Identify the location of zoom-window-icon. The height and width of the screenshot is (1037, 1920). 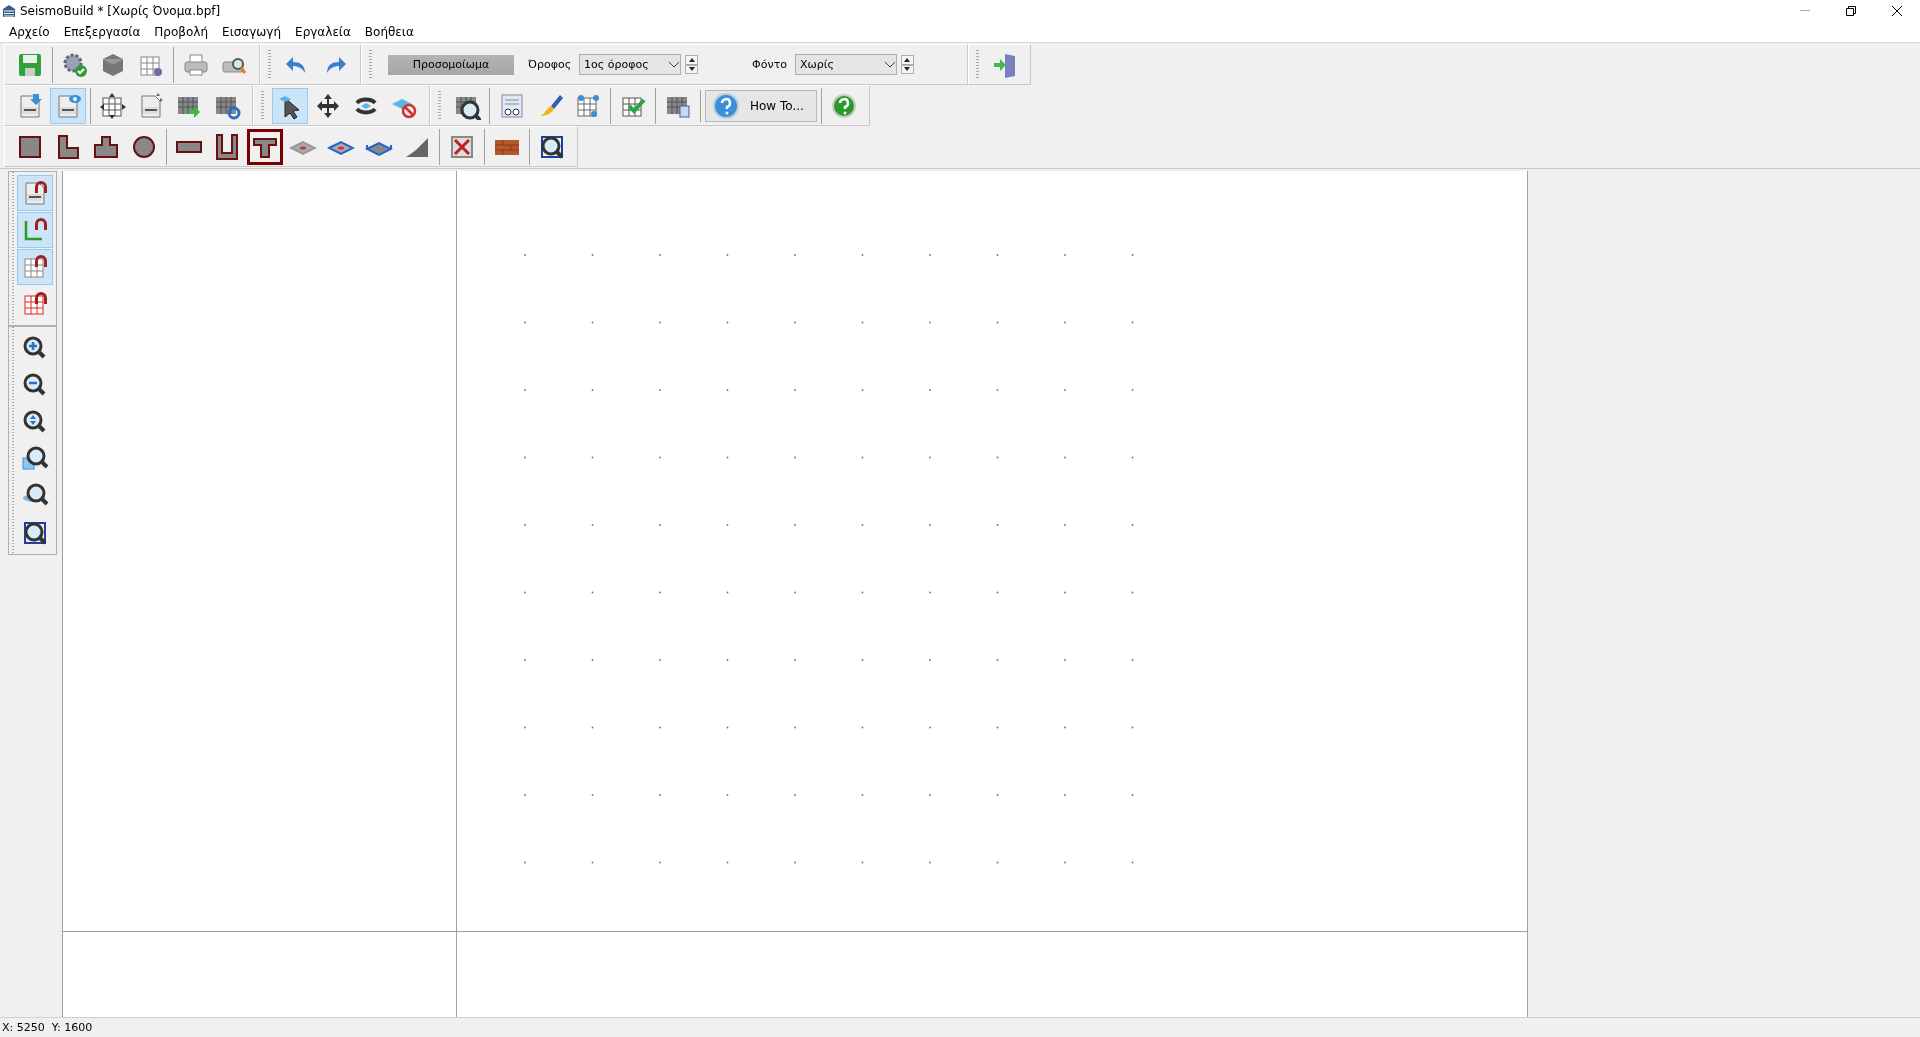
(35, 459).